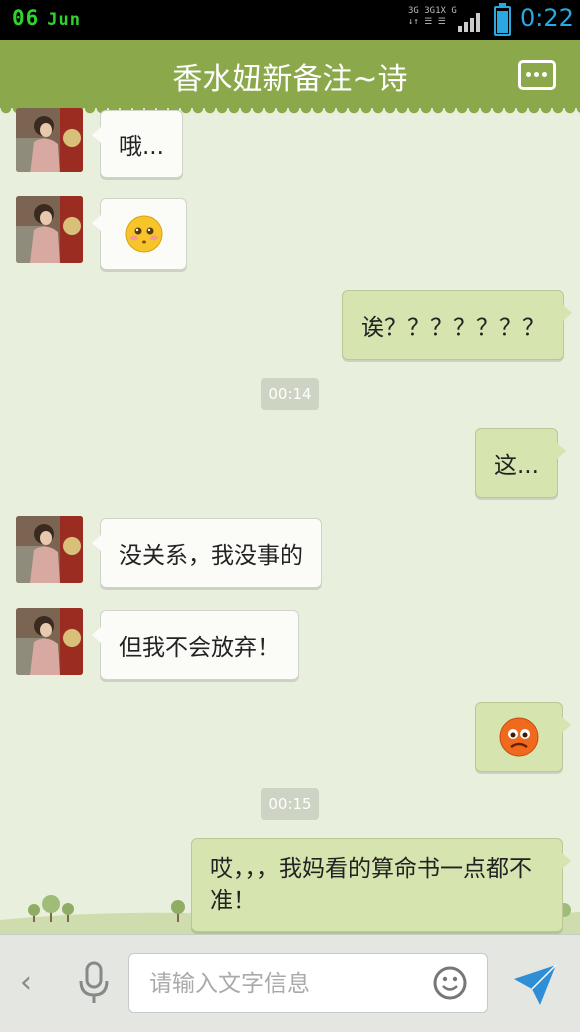  Describe the element at coordinates (427, 22) in the screenshot. I see `network-activity-label: ↓↑ ☰ ☰` at that location.